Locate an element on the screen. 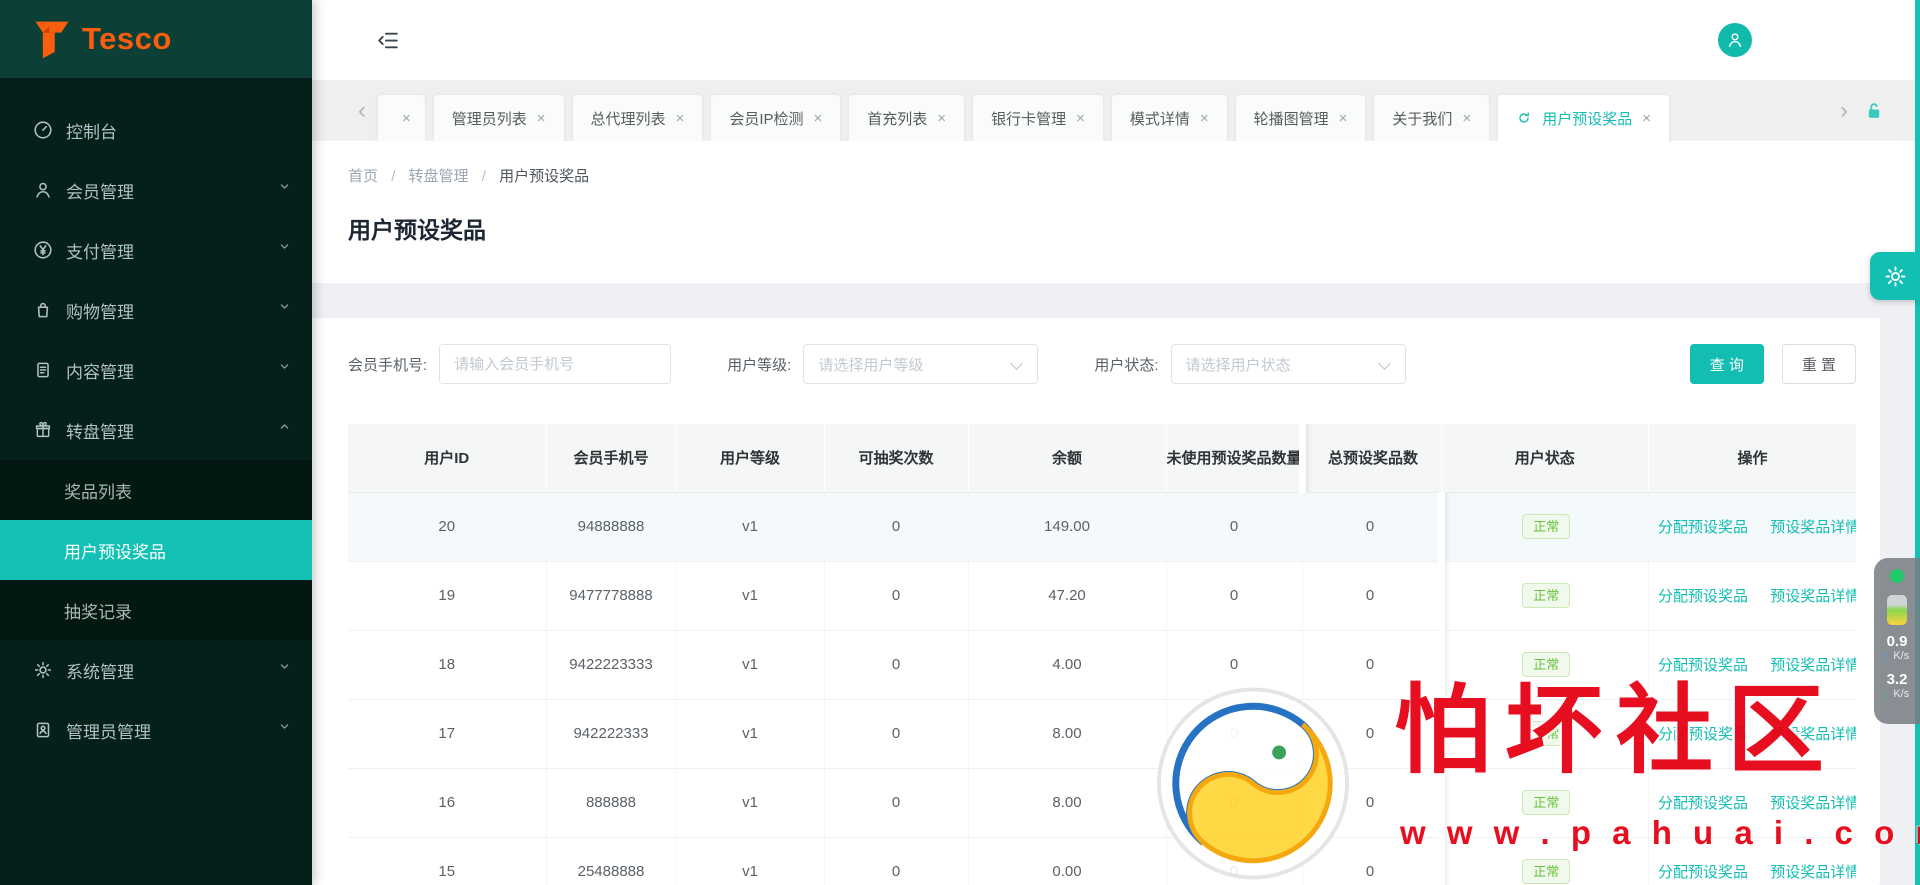 Image resolution: width=1920 pixels, height=885 pixels. sidebar-item: 管理员管理 is located at coordinates (156, 730).